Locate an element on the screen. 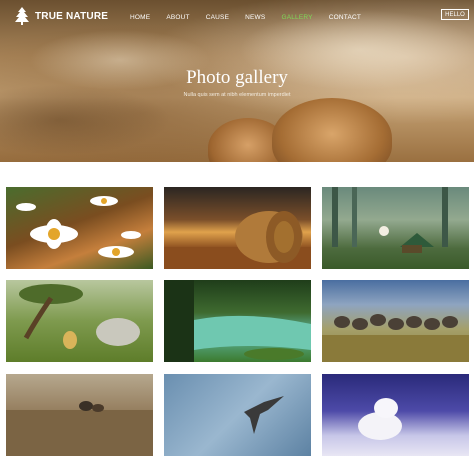 This screenshot has height=474, width=474. gallery-photo-ducks-on-shore is located at coordinates (79, 415).